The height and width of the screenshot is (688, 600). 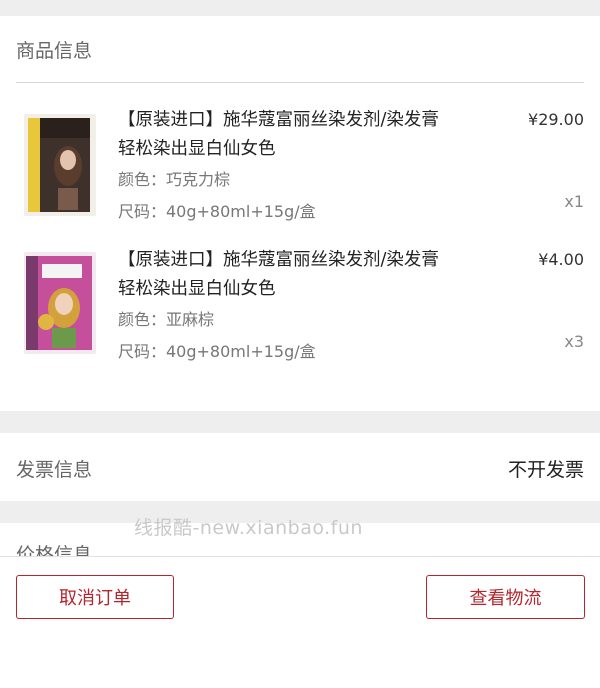 What do you see at coordinates (300, 422) in the screenshot?
I see `section-gap` at bounding box center [300, 422].